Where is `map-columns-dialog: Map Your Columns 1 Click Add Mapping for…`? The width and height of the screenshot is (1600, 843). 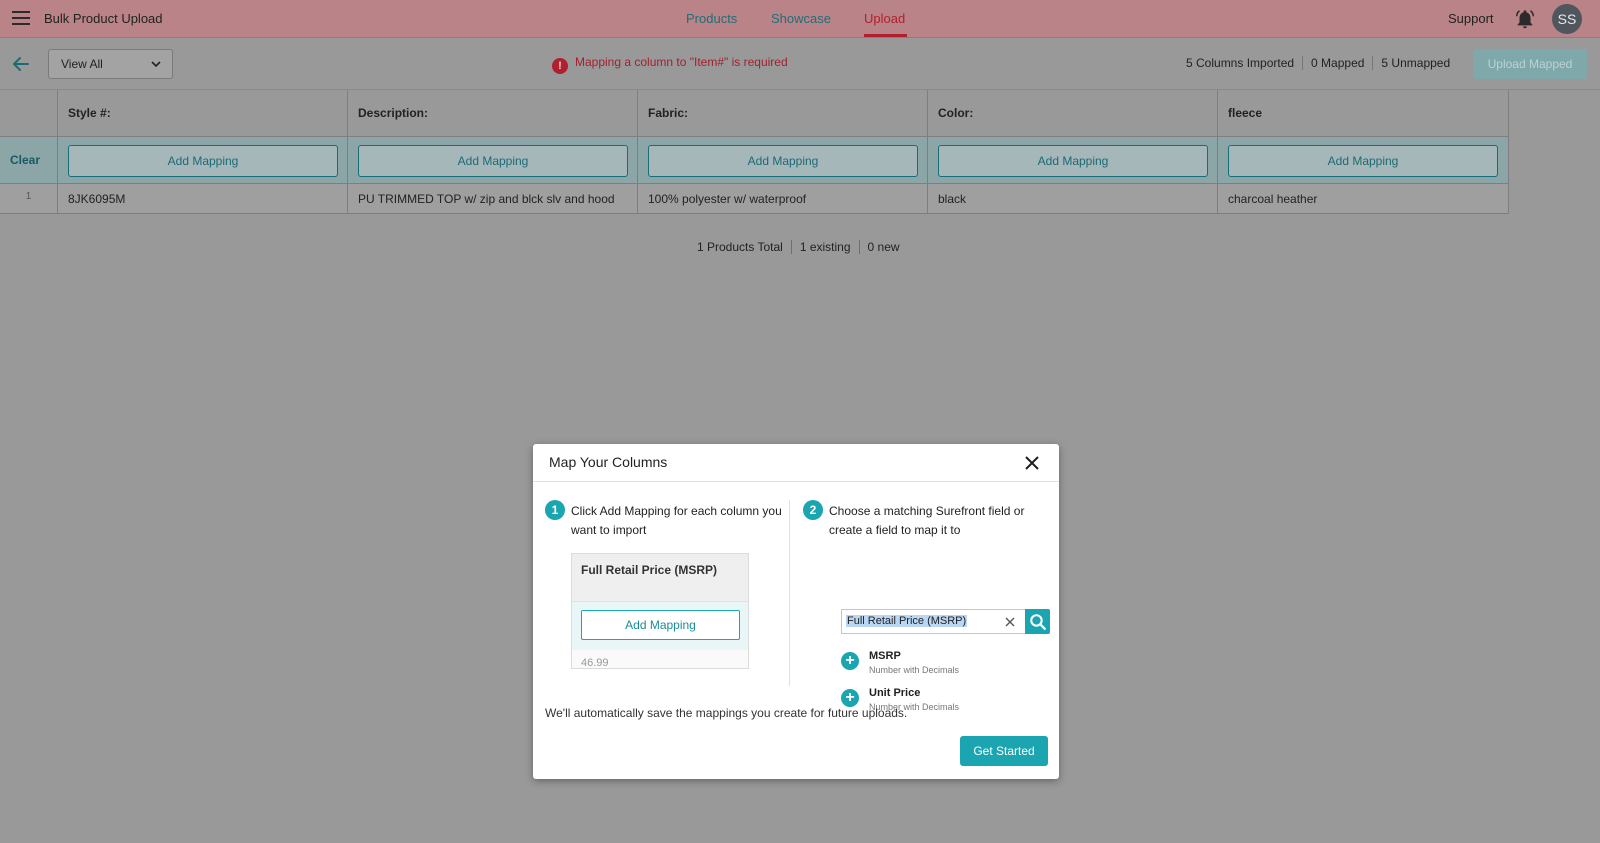
map-columns-dialog: Map Your Columns 1 Click Add Mapping for… is located at coordinates (796, 611).